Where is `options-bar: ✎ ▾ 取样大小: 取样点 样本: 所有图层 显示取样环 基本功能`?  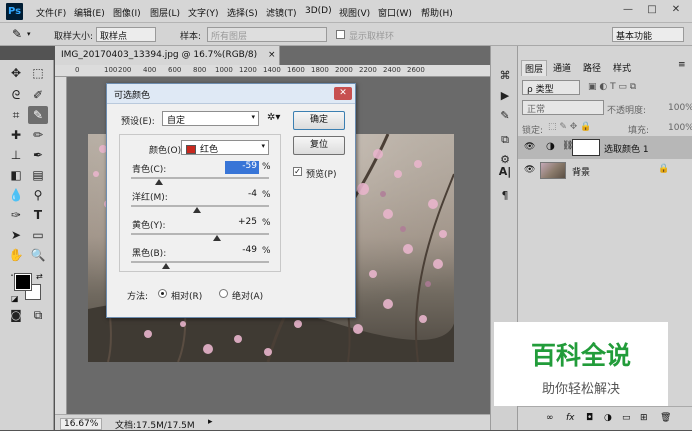
options-bar: ✎ ▾ 取样大小: 取样点 样本: 所有图层 显示取样环 基本功能 is located at coordinates (346, 34).